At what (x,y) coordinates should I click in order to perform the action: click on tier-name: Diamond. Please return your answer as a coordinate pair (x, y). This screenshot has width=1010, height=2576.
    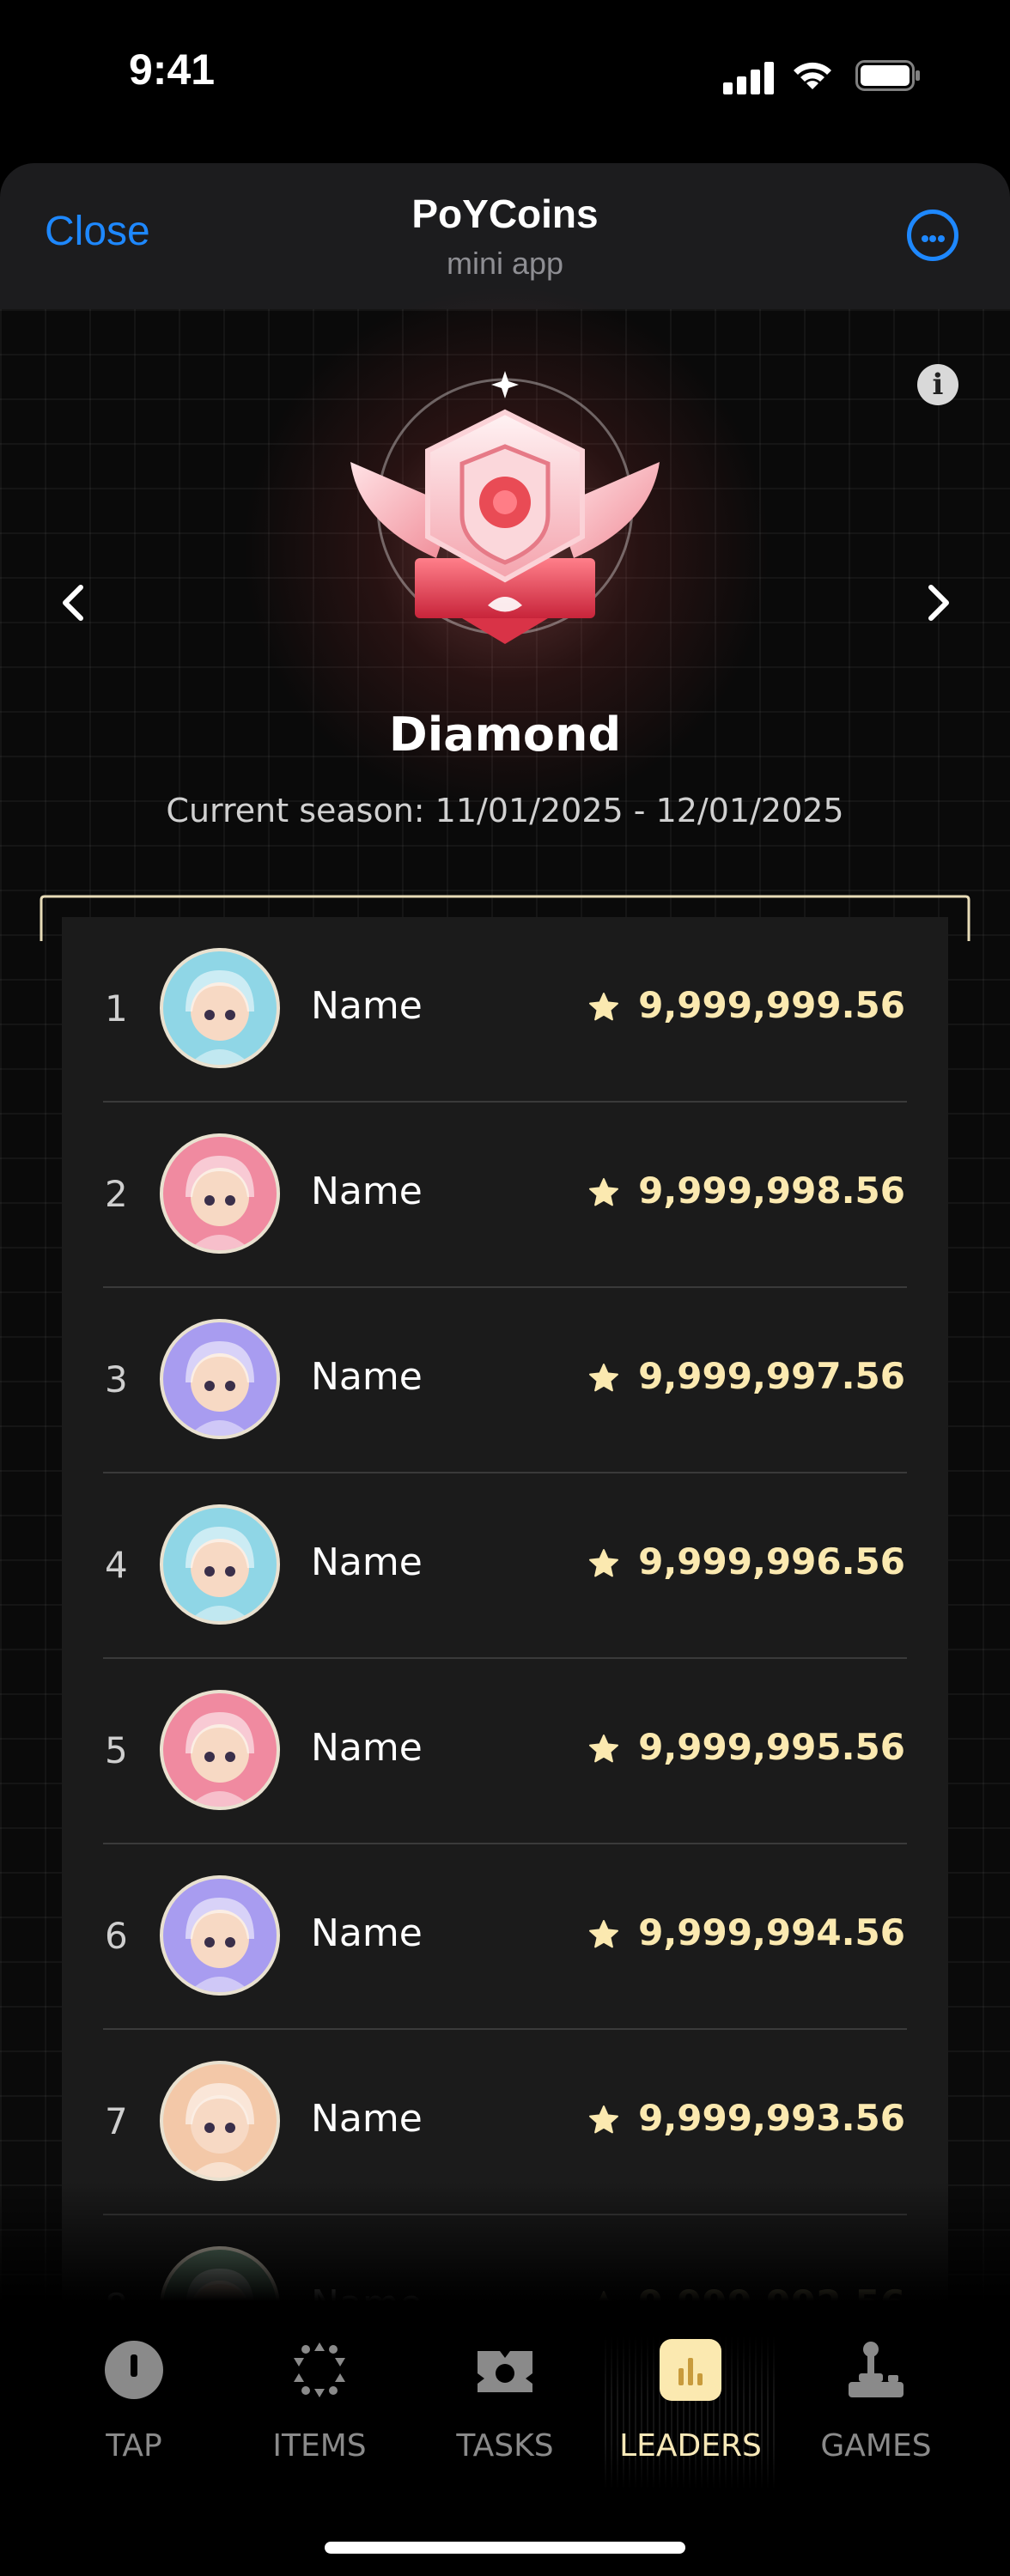
    Looking at the image, I should click on (505, 735).